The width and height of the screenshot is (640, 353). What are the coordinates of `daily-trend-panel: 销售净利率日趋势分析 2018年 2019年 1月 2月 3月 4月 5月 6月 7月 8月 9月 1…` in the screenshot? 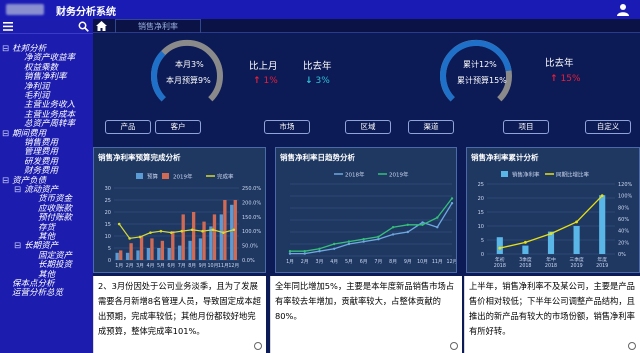 It's located at (366, 210).